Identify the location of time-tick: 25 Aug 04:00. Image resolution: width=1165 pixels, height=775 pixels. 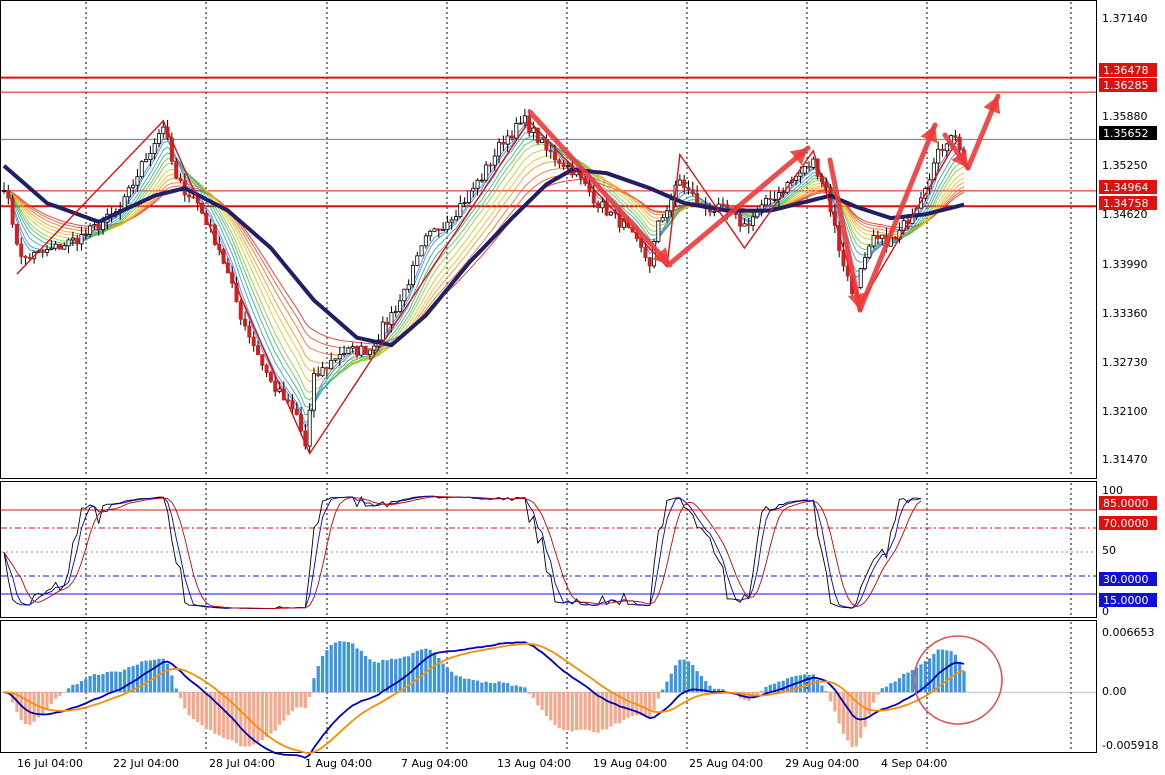
(726, 763).